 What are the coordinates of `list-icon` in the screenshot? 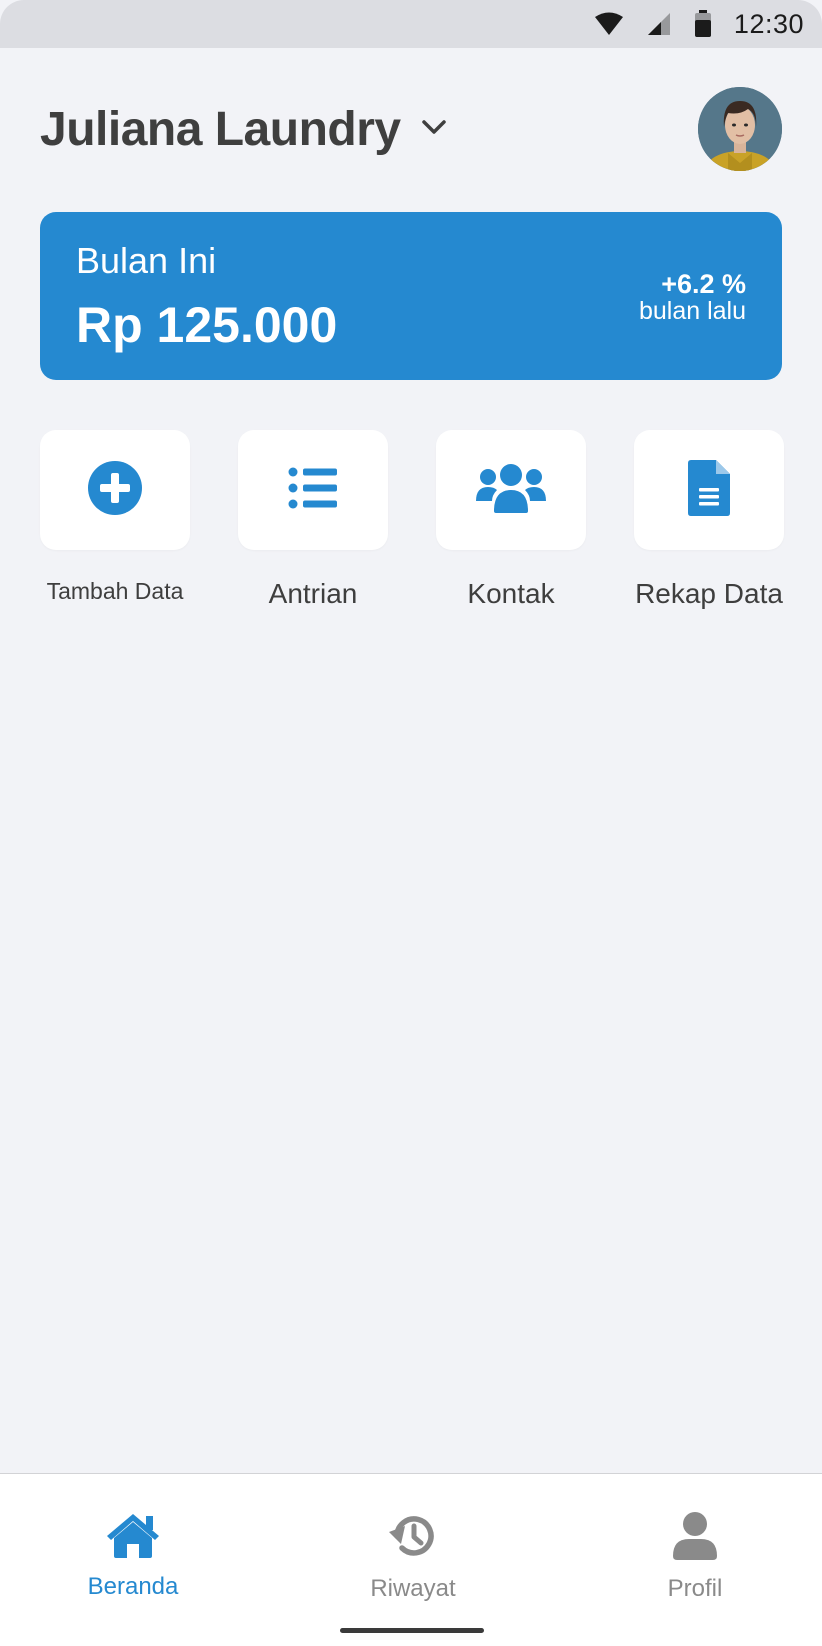 It's located at (313, 490).